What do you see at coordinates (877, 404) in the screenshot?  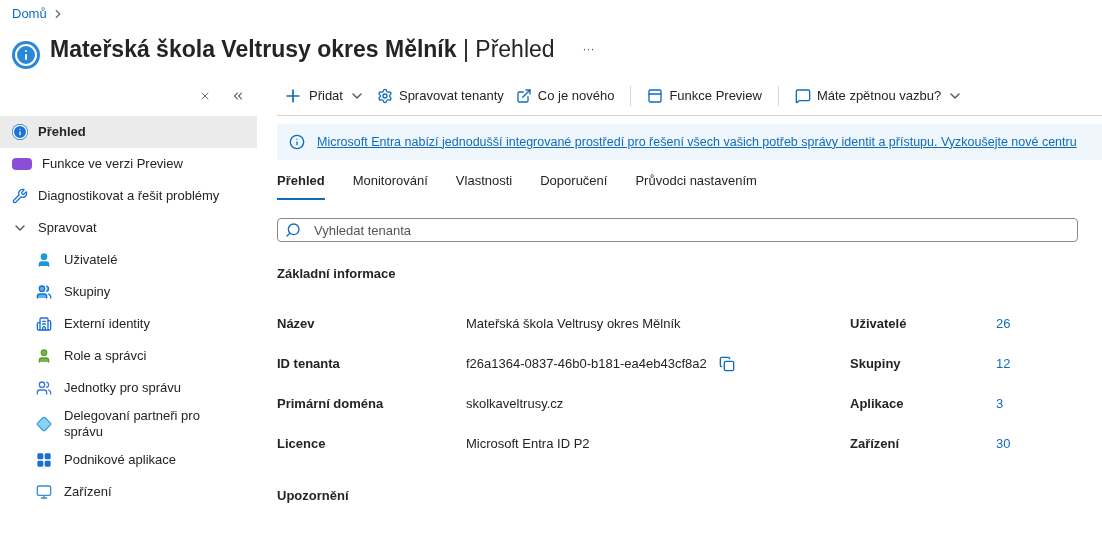 I see `stat-label: Aplikace` at bounding box center [877, 404].